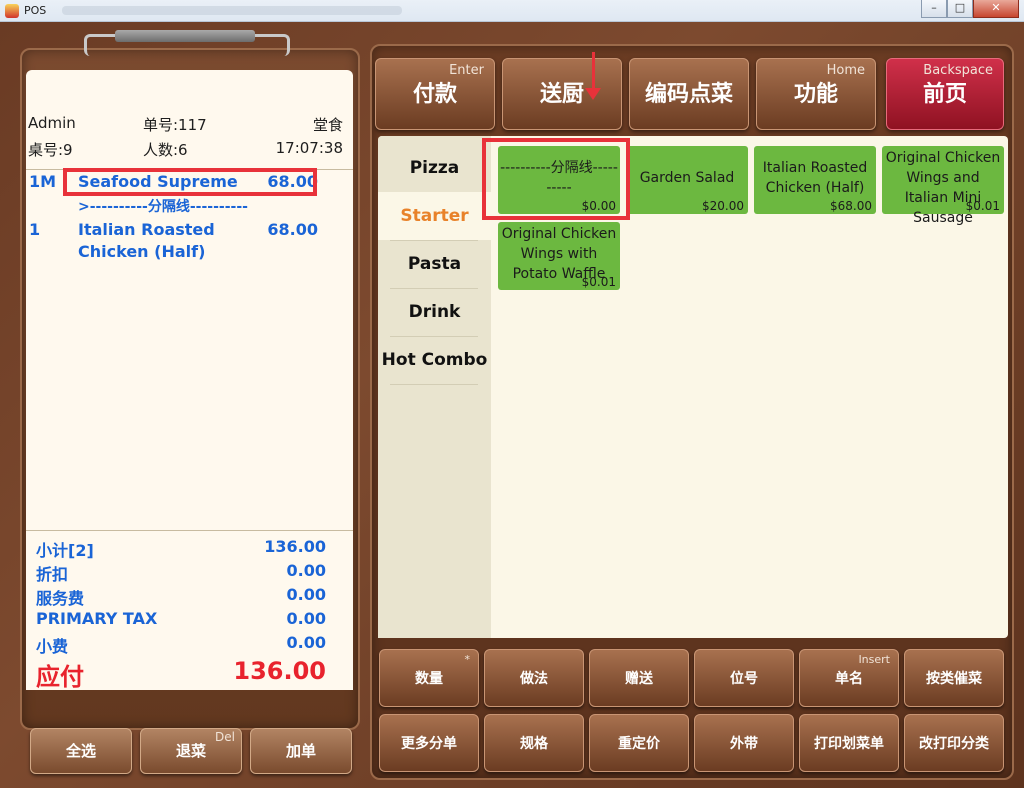 The image size is (1024, 788). Describe the element at coordinates (934, 9) in the screenshot. I see `minimize-button: –` at that location.